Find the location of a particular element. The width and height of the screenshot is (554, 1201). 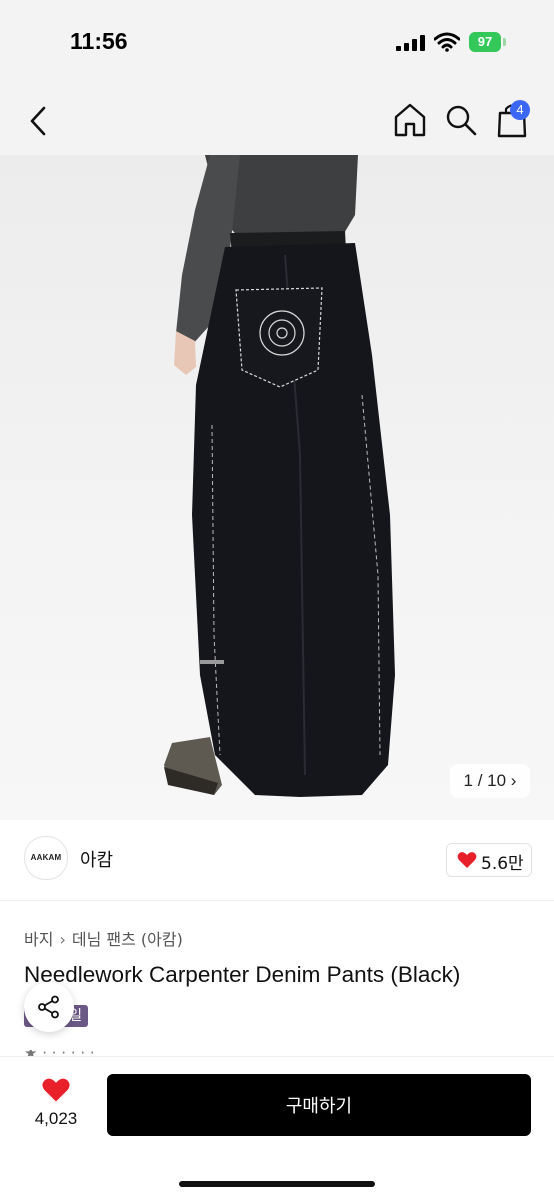

battery-icon: 97 is located at coordinates (488, 42).